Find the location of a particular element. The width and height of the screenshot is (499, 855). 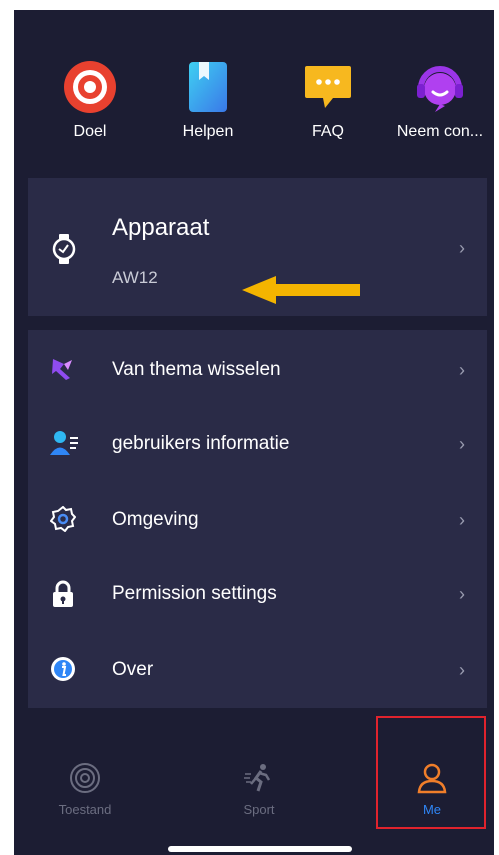

menu-item-theme: Van thema wisselen › is located at coordinates (257, 370).